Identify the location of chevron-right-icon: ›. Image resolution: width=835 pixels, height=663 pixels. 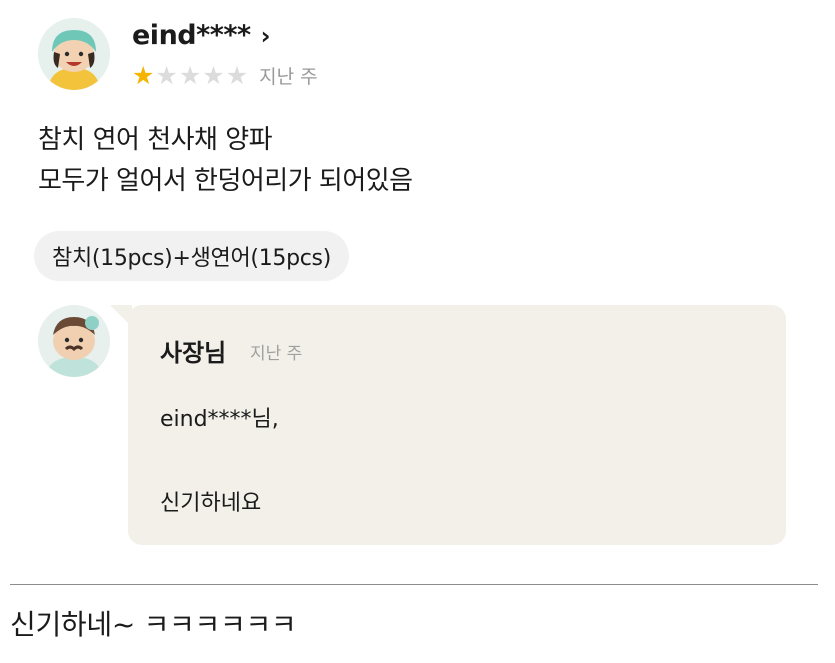
(265, 35).